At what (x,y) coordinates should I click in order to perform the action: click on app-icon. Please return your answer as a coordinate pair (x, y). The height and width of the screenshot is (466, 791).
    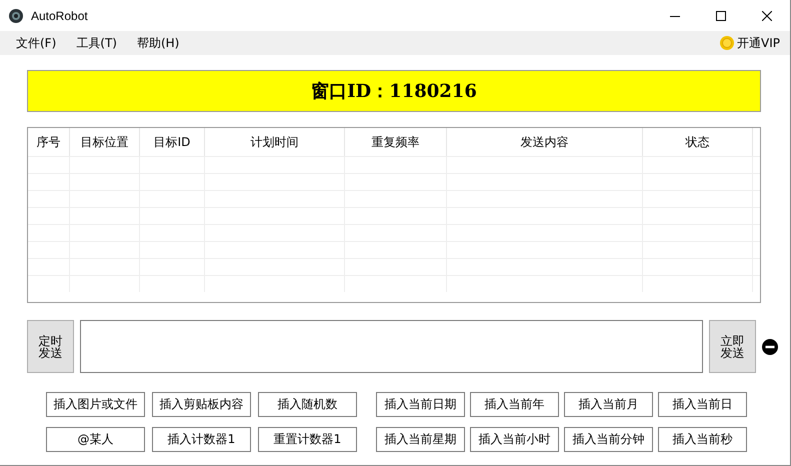
    Looking at the image, I should click on (16, 15).